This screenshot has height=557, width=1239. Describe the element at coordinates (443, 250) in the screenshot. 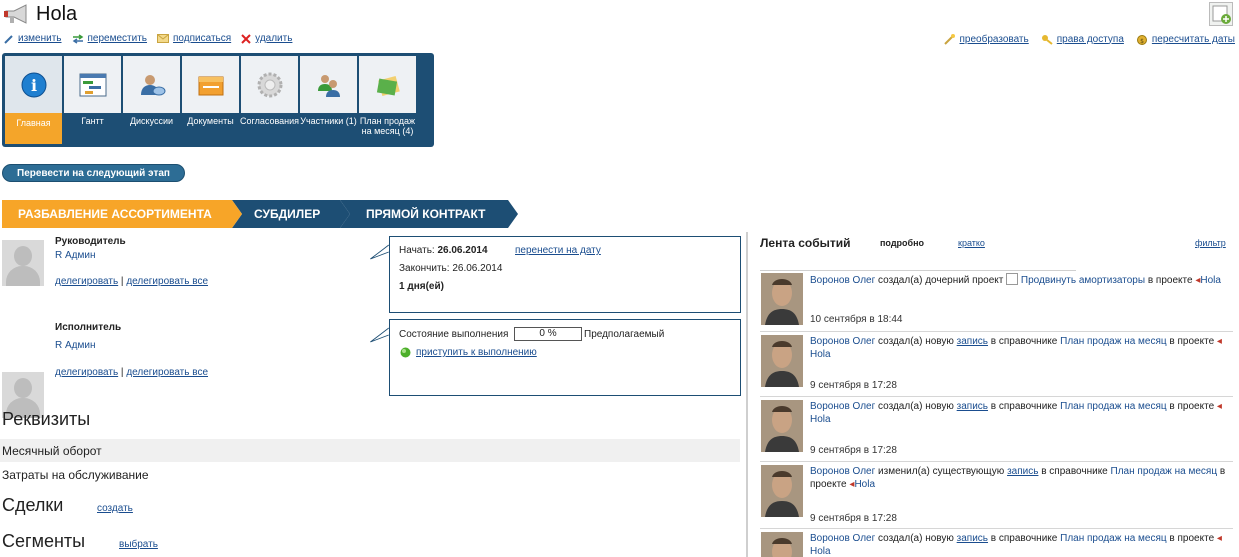

I see `start-row: Начать: 26.06.2014` at that location.